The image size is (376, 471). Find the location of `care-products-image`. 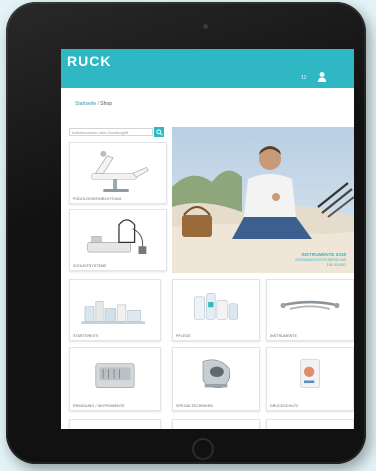

care-products-image is located at coordinates (216, 306).